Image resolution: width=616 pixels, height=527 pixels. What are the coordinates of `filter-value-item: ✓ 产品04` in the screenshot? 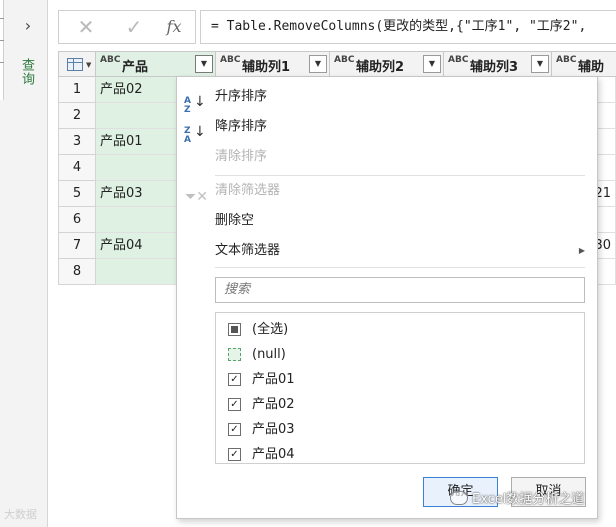 It's located at (398, 455).